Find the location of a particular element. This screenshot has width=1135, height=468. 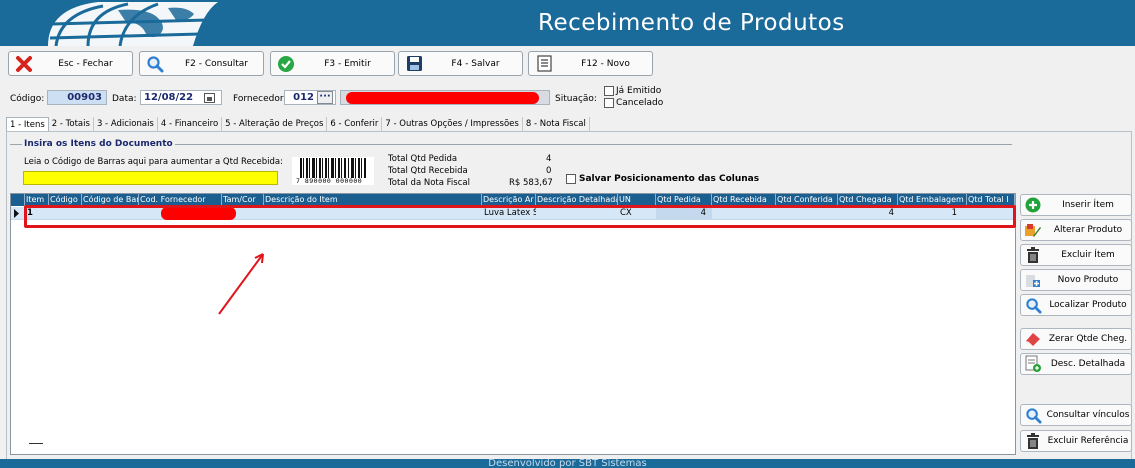

group-title: Insira os Itens do Documento is located at coordinates (98, 144).